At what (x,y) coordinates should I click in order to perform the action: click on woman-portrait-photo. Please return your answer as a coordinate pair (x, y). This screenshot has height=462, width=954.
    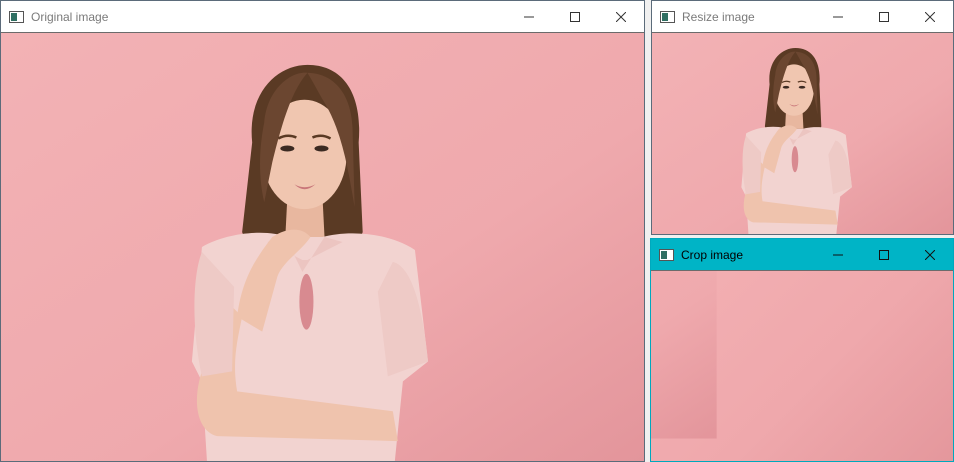
    Looking at the image, I should click on (802, 133).